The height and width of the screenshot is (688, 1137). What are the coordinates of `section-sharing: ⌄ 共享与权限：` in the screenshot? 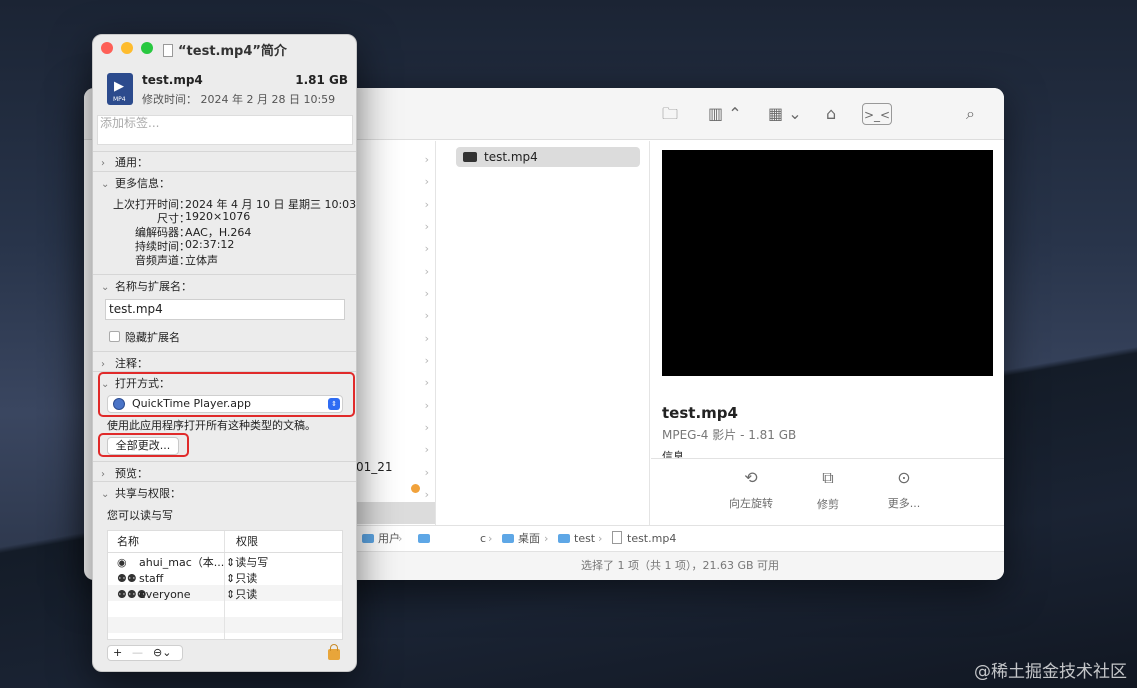 It's located at (141, 493).